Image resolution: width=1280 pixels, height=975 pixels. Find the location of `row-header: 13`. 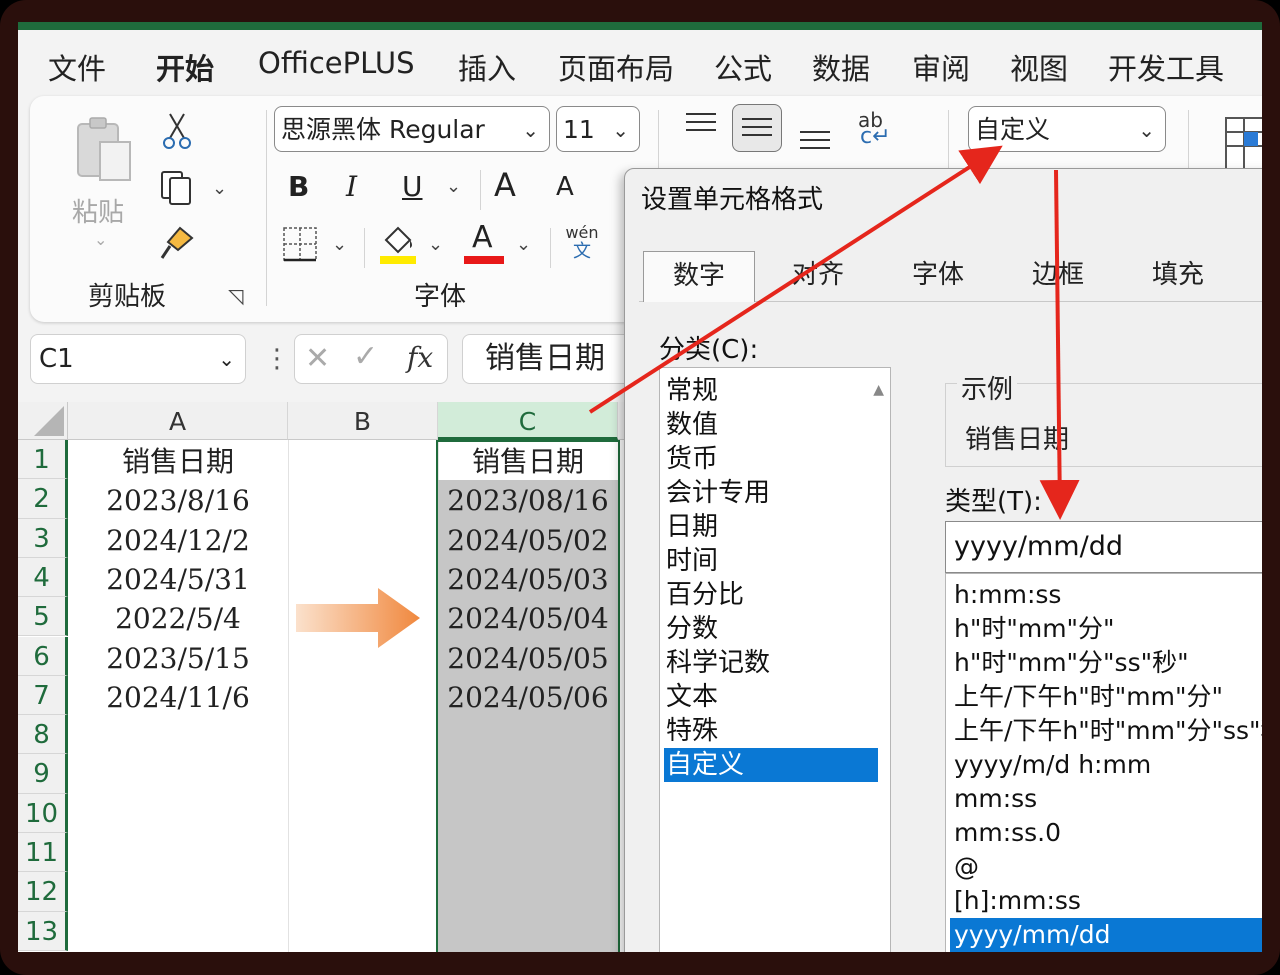

row-header: 13 is located at coordinates (43, 931).